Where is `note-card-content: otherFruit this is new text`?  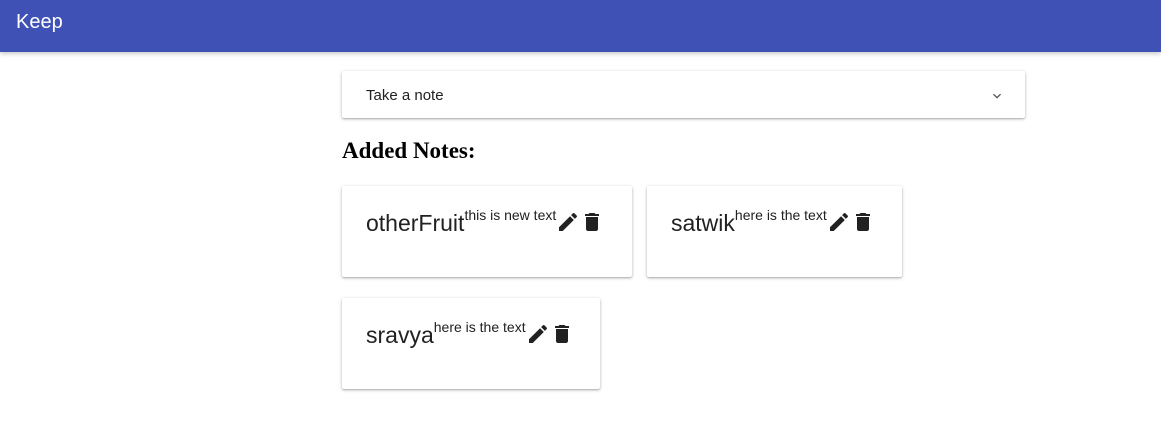 note-card-content: otherFruit this is new text is located at coordinates (485, 222).